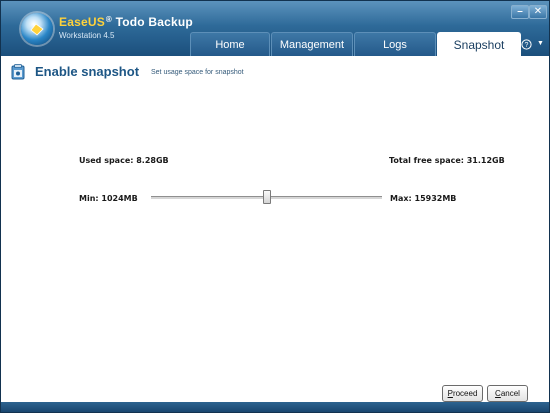 Image resolution: width=550 pixels, height=413 pixels. I want to click on app-title: EaseUS® Todo Backup, so click(126, 22).